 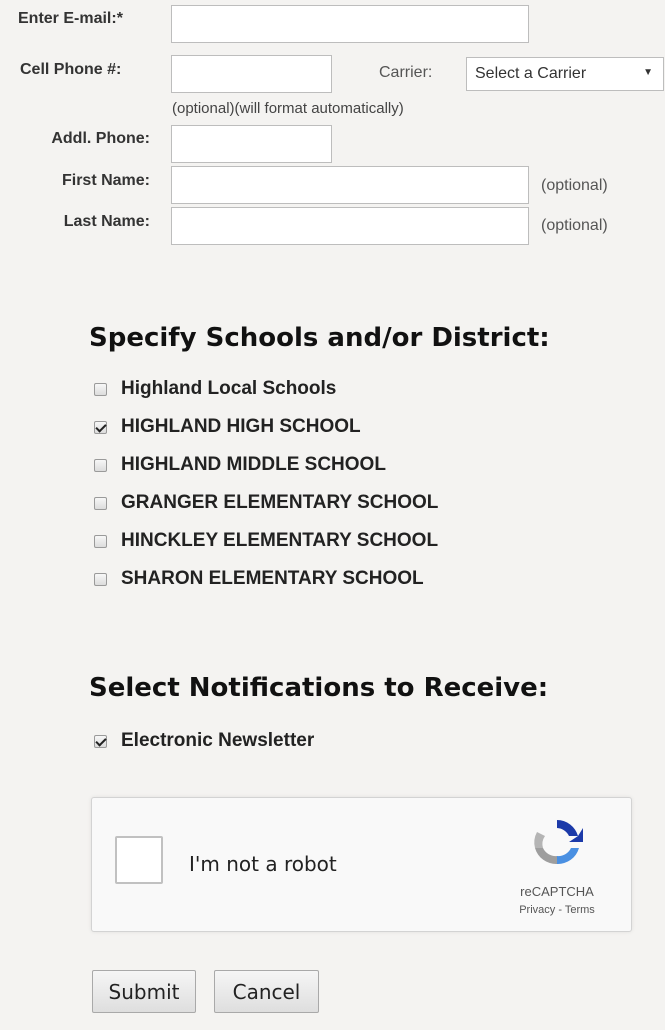 I want to click on school-label: HINCKLEY ELEMENTARY SCHOOL, so click(x=280, y=540).